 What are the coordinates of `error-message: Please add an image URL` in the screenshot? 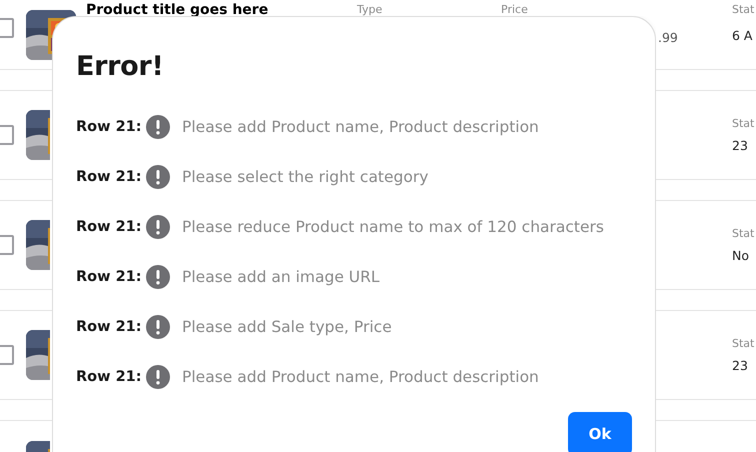 It's located at (281, 277).